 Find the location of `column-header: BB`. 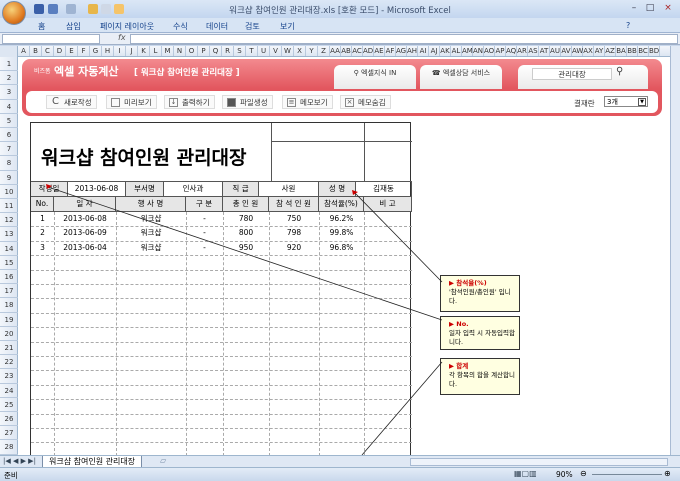

column-header: BB is located at coordinates (632, 51).